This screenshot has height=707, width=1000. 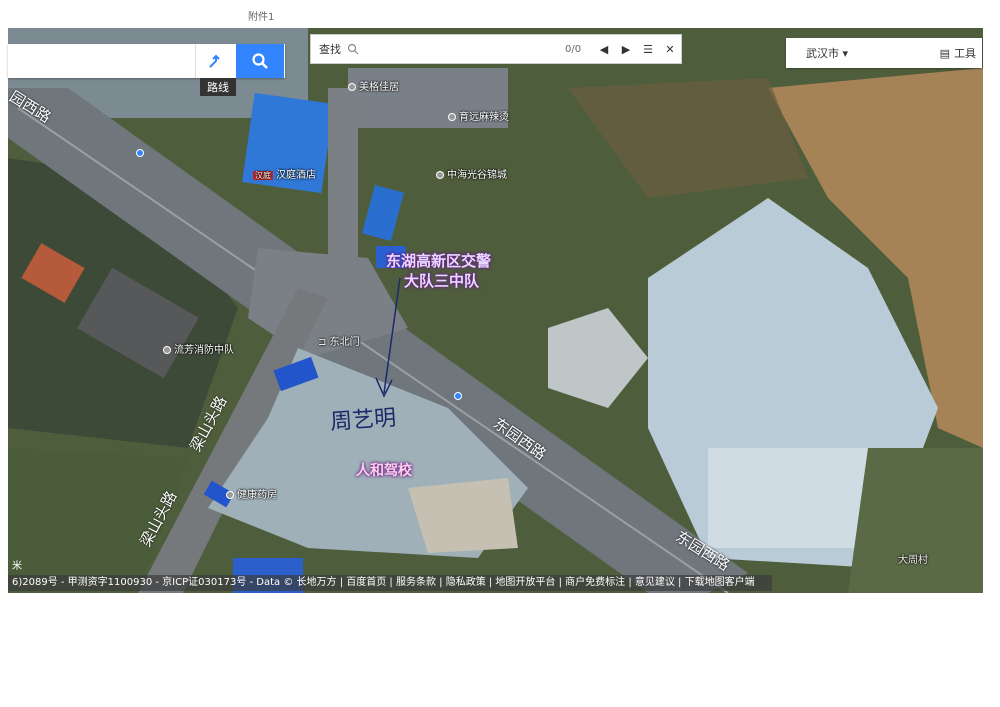 I want to click on route-button, so click(x=215, y=61).